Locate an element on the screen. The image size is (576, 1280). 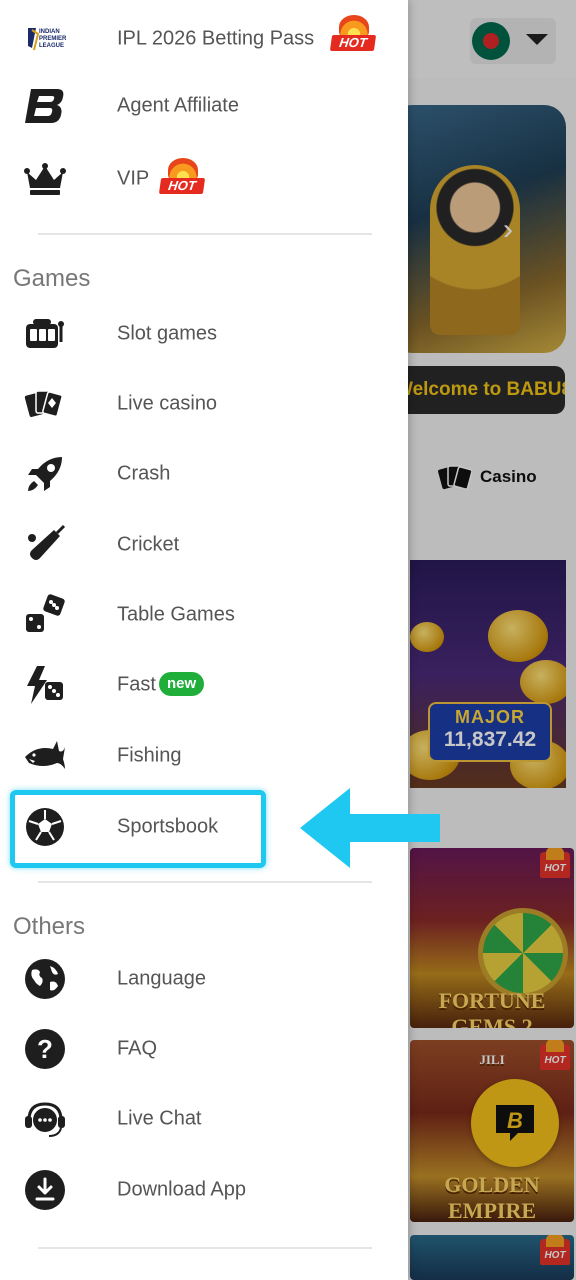
menu-item-label: Download App is located at coordinates (181, 1189).